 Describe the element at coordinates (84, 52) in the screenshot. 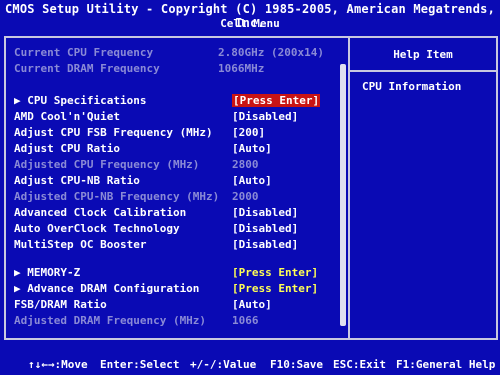

I see `setting-label: Current CPU Frequency` at that location.